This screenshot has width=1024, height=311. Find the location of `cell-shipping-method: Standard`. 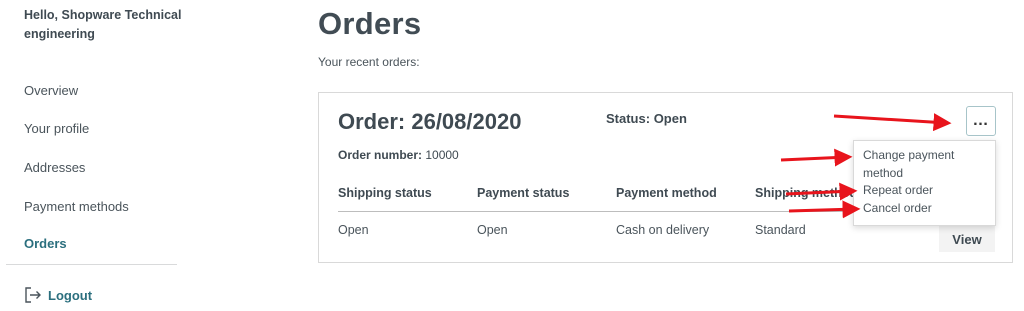

cell-shipping-method: Standard is located at coordinates (780, 230).